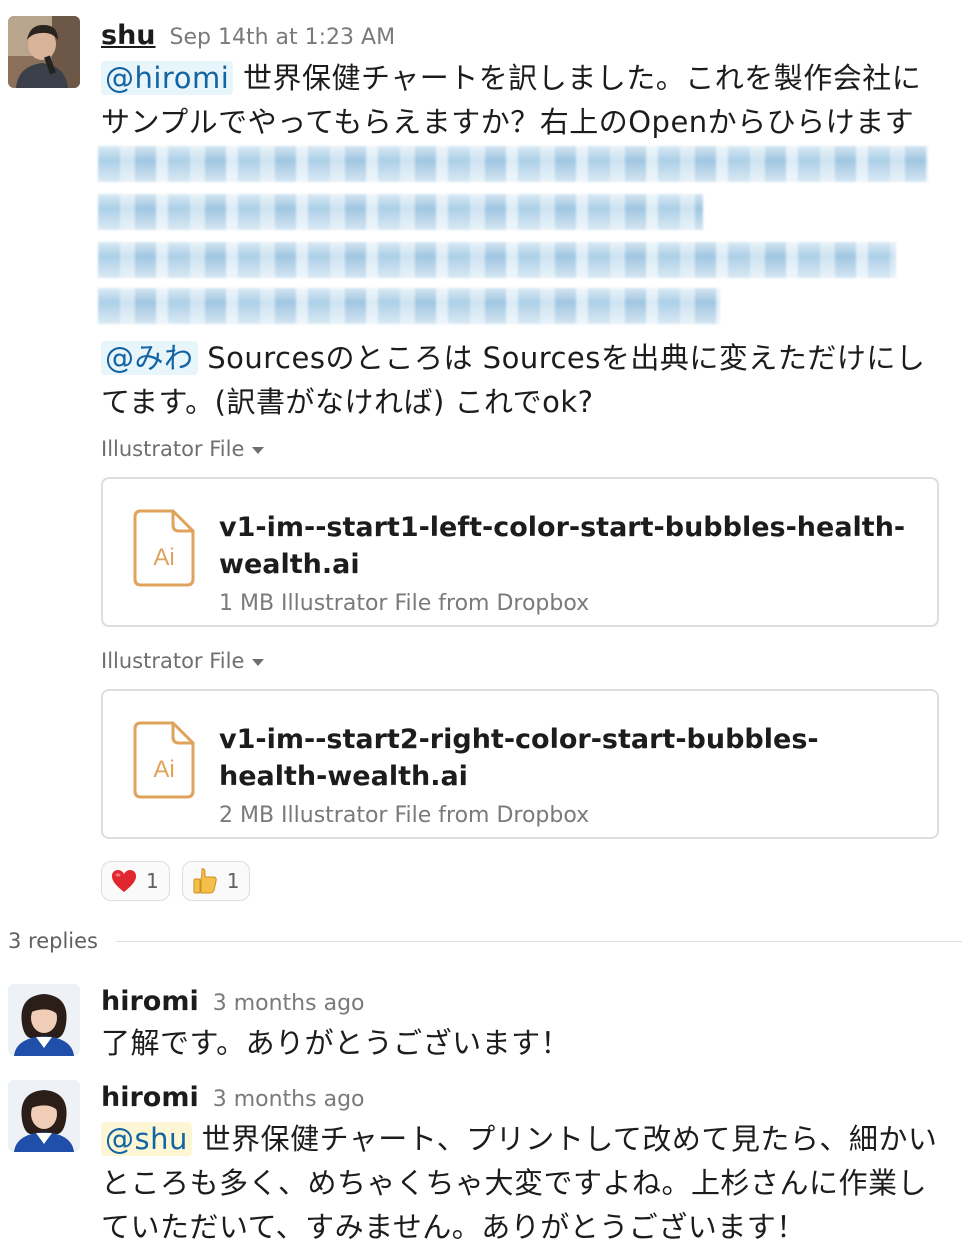  I want to click on reply-1-header: hiromi 3 months ago, so click(233, 1001).